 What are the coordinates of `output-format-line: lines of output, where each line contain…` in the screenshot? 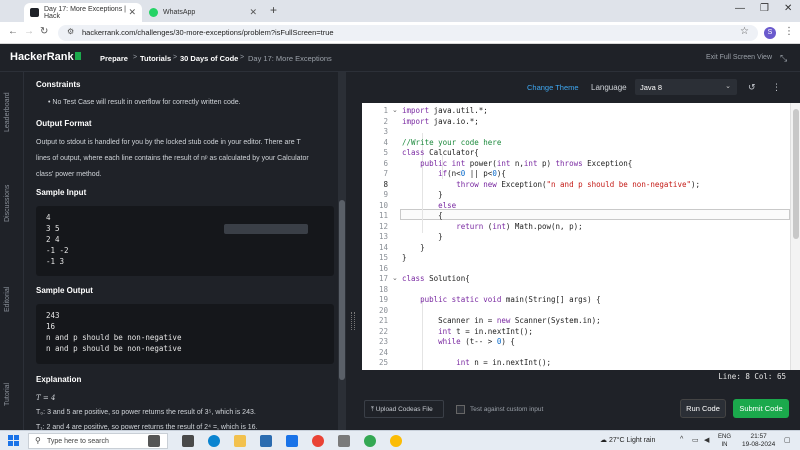 It's located at (172, 158).